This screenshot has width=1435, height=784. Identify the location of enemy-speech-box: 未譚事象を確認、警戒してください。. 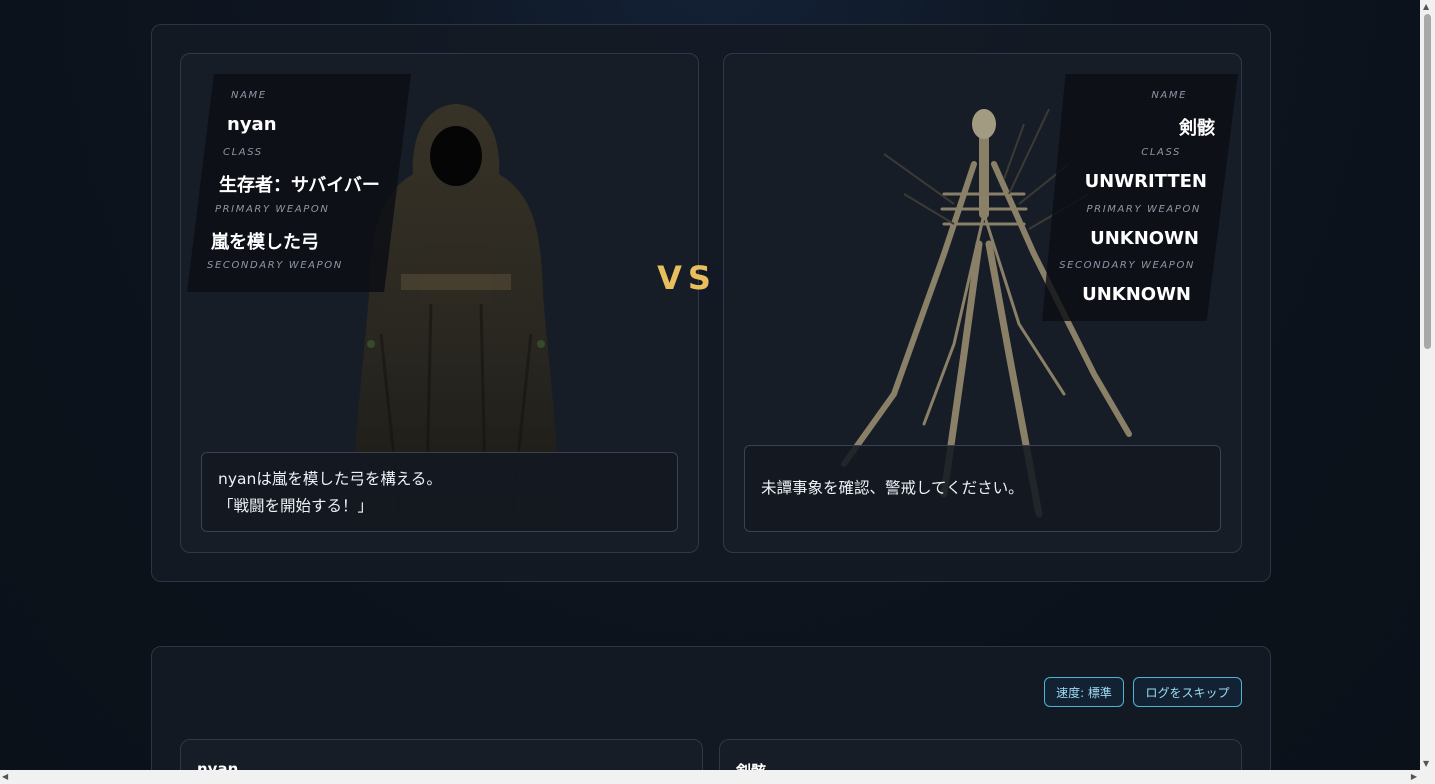
(982, 488).